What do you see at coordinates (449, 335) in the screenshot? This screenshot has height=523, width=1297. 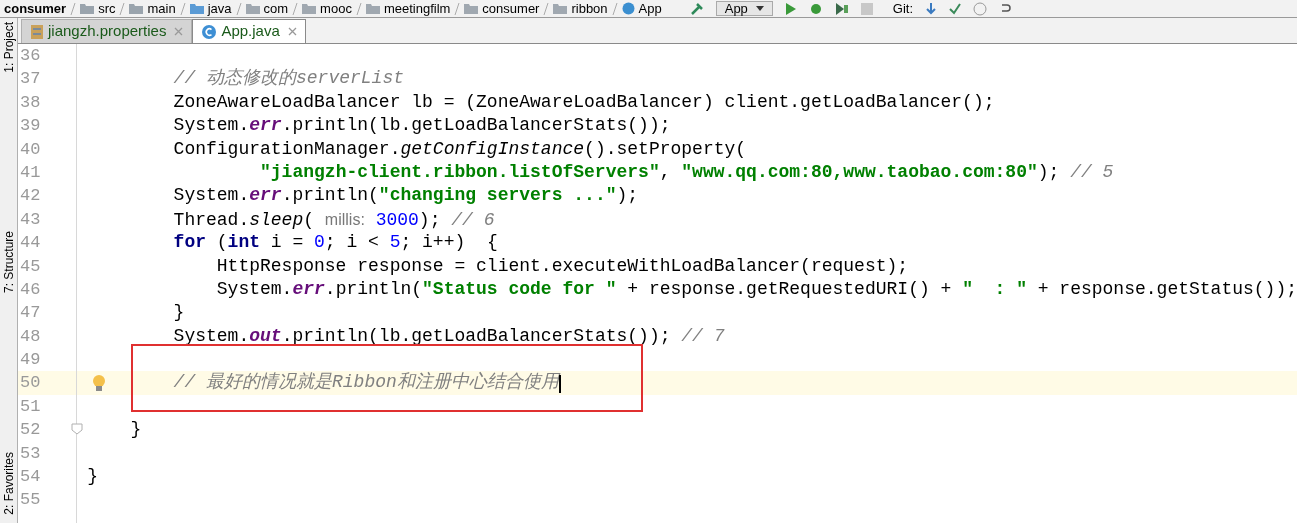 I see `code-line: System.out.println(lb.getLoadBalancerStats()); // 7` at bounding box center [449, 335].